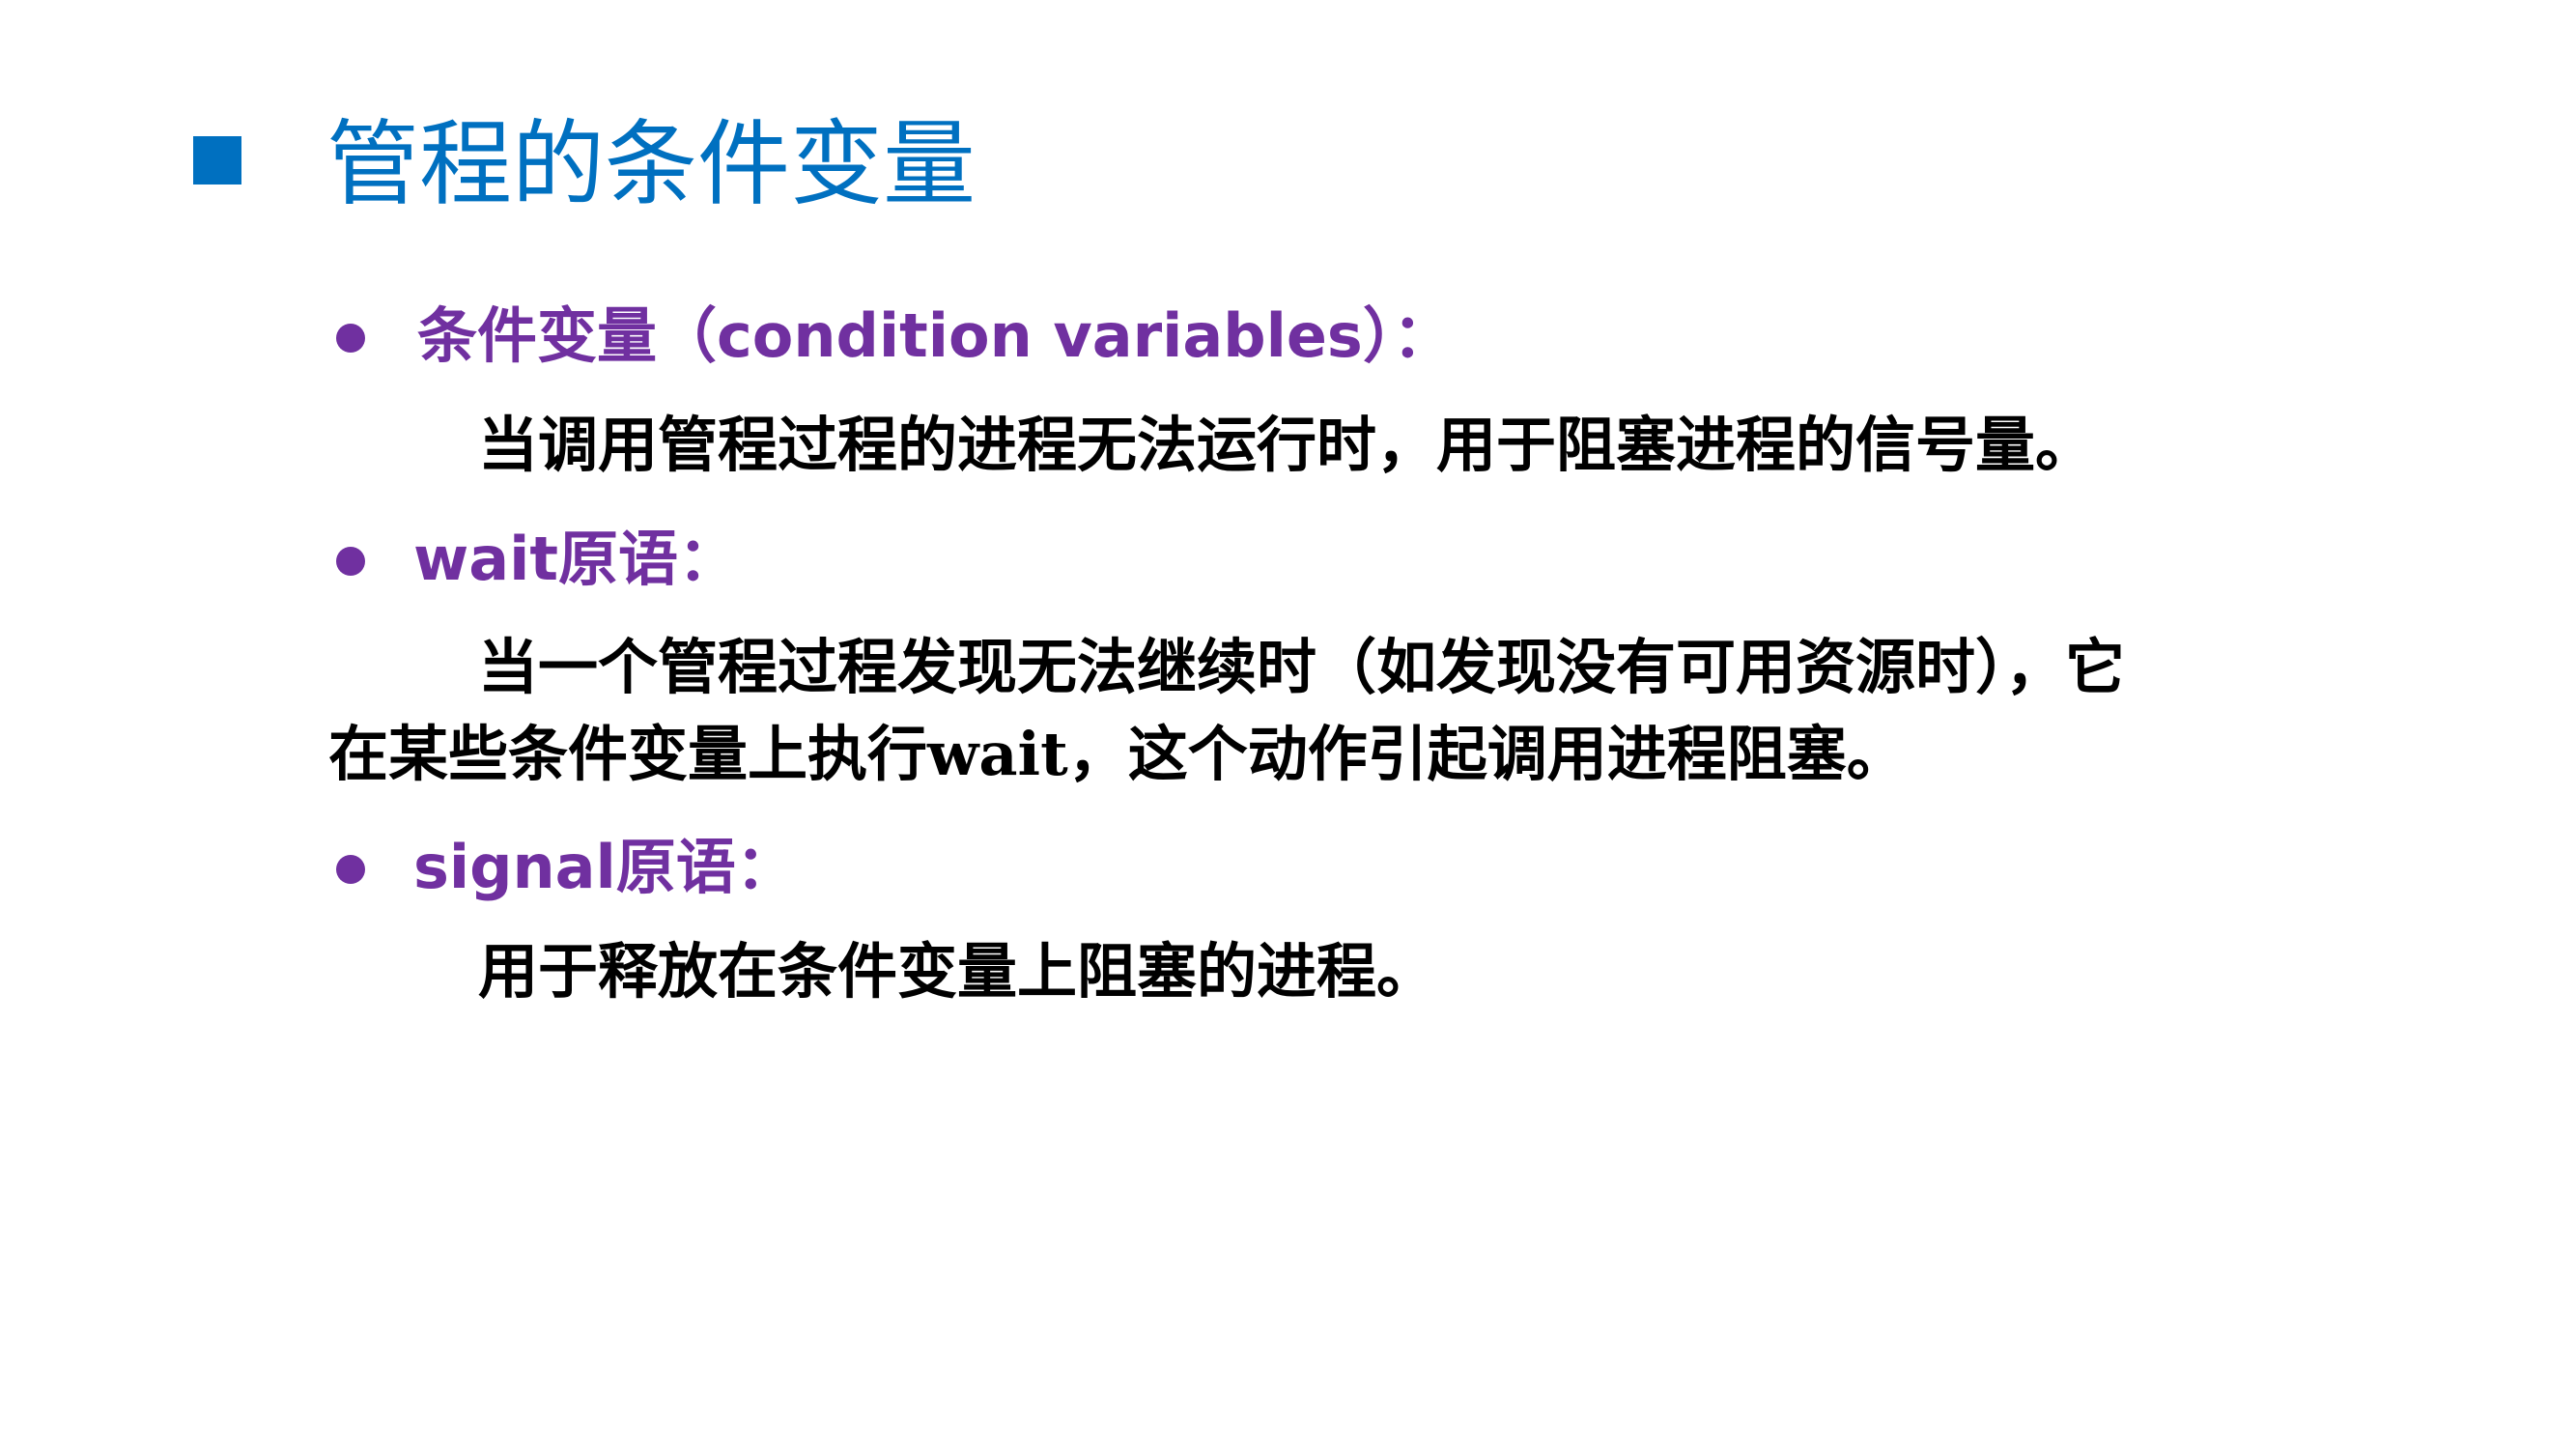 This screenshot has width=2576, height=1449. I want to click on title-square-icon, so click(217, 160).